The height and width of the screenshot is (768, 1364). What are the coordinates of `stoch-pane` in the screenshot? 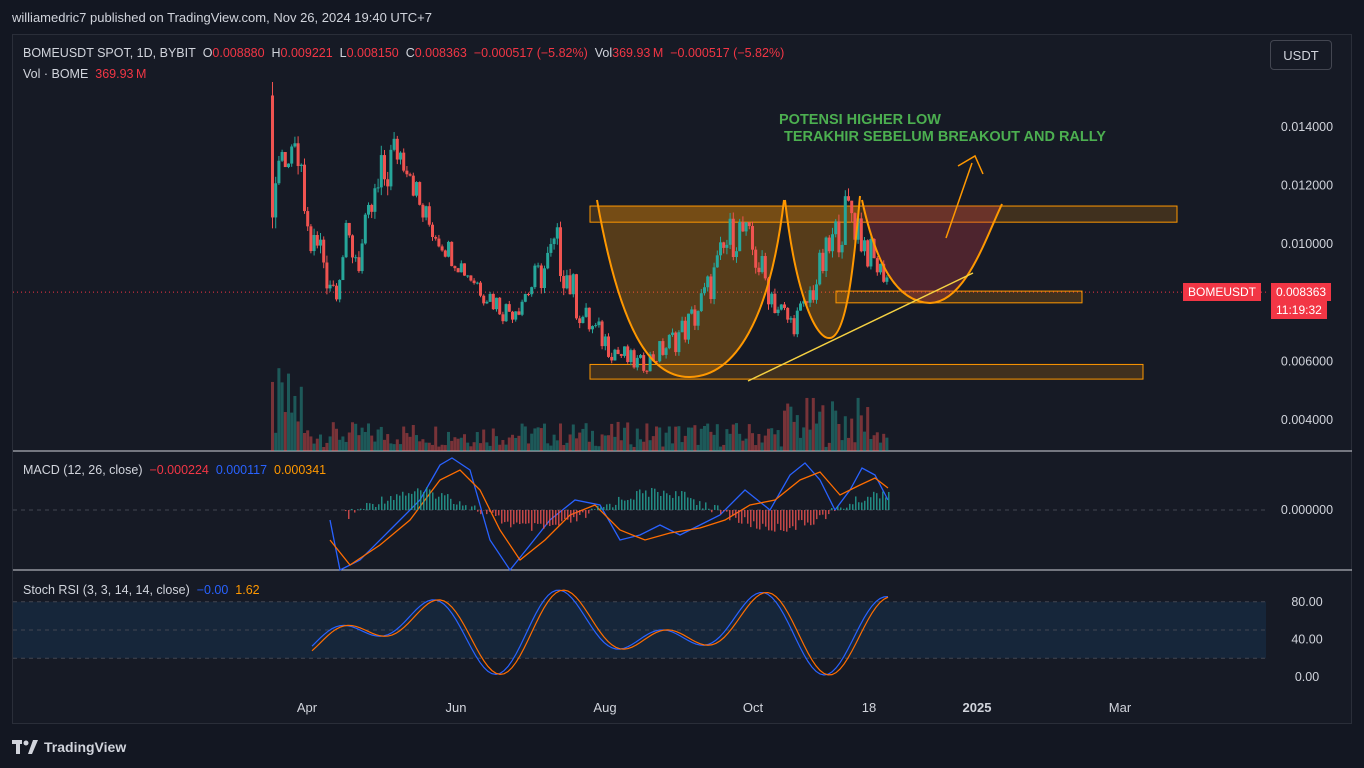 It's located at (639, 632).